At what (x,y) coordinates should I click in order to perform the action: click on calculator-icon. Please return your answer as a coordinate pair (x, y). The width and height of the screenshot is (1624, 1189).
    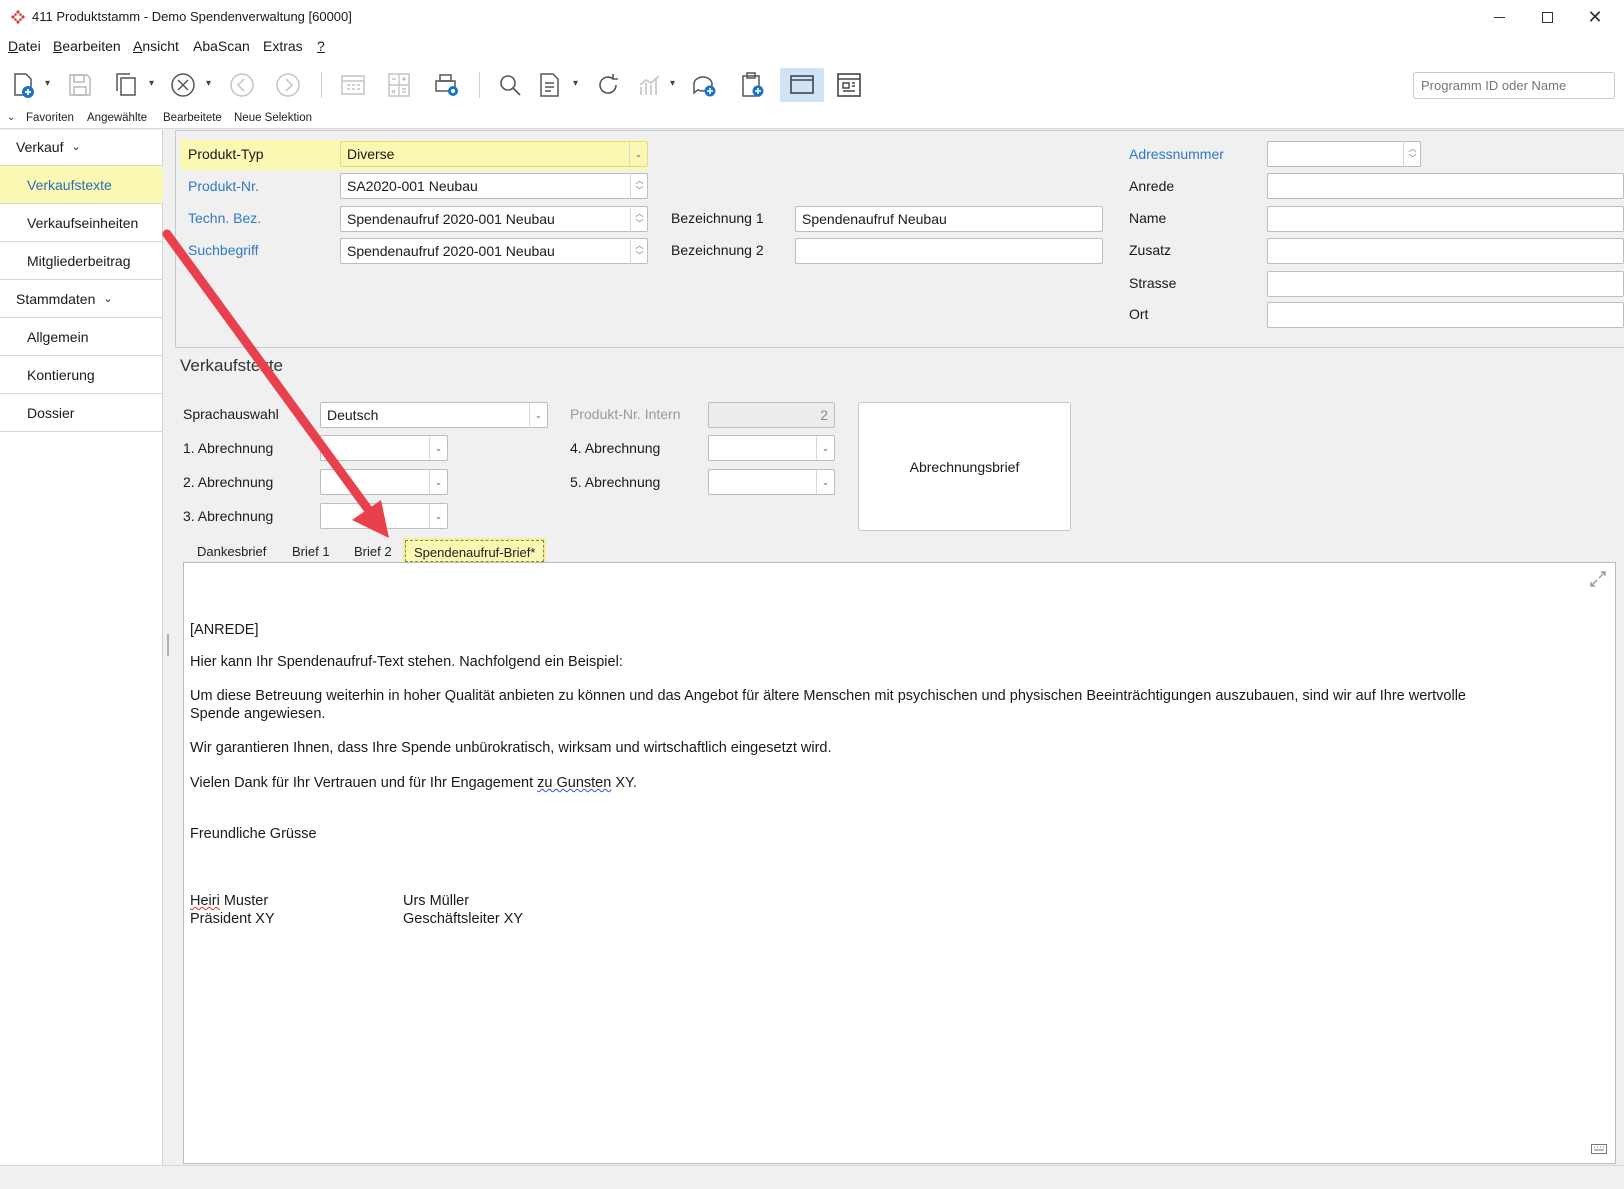
    Looking at the image, I should click on (399, 85).